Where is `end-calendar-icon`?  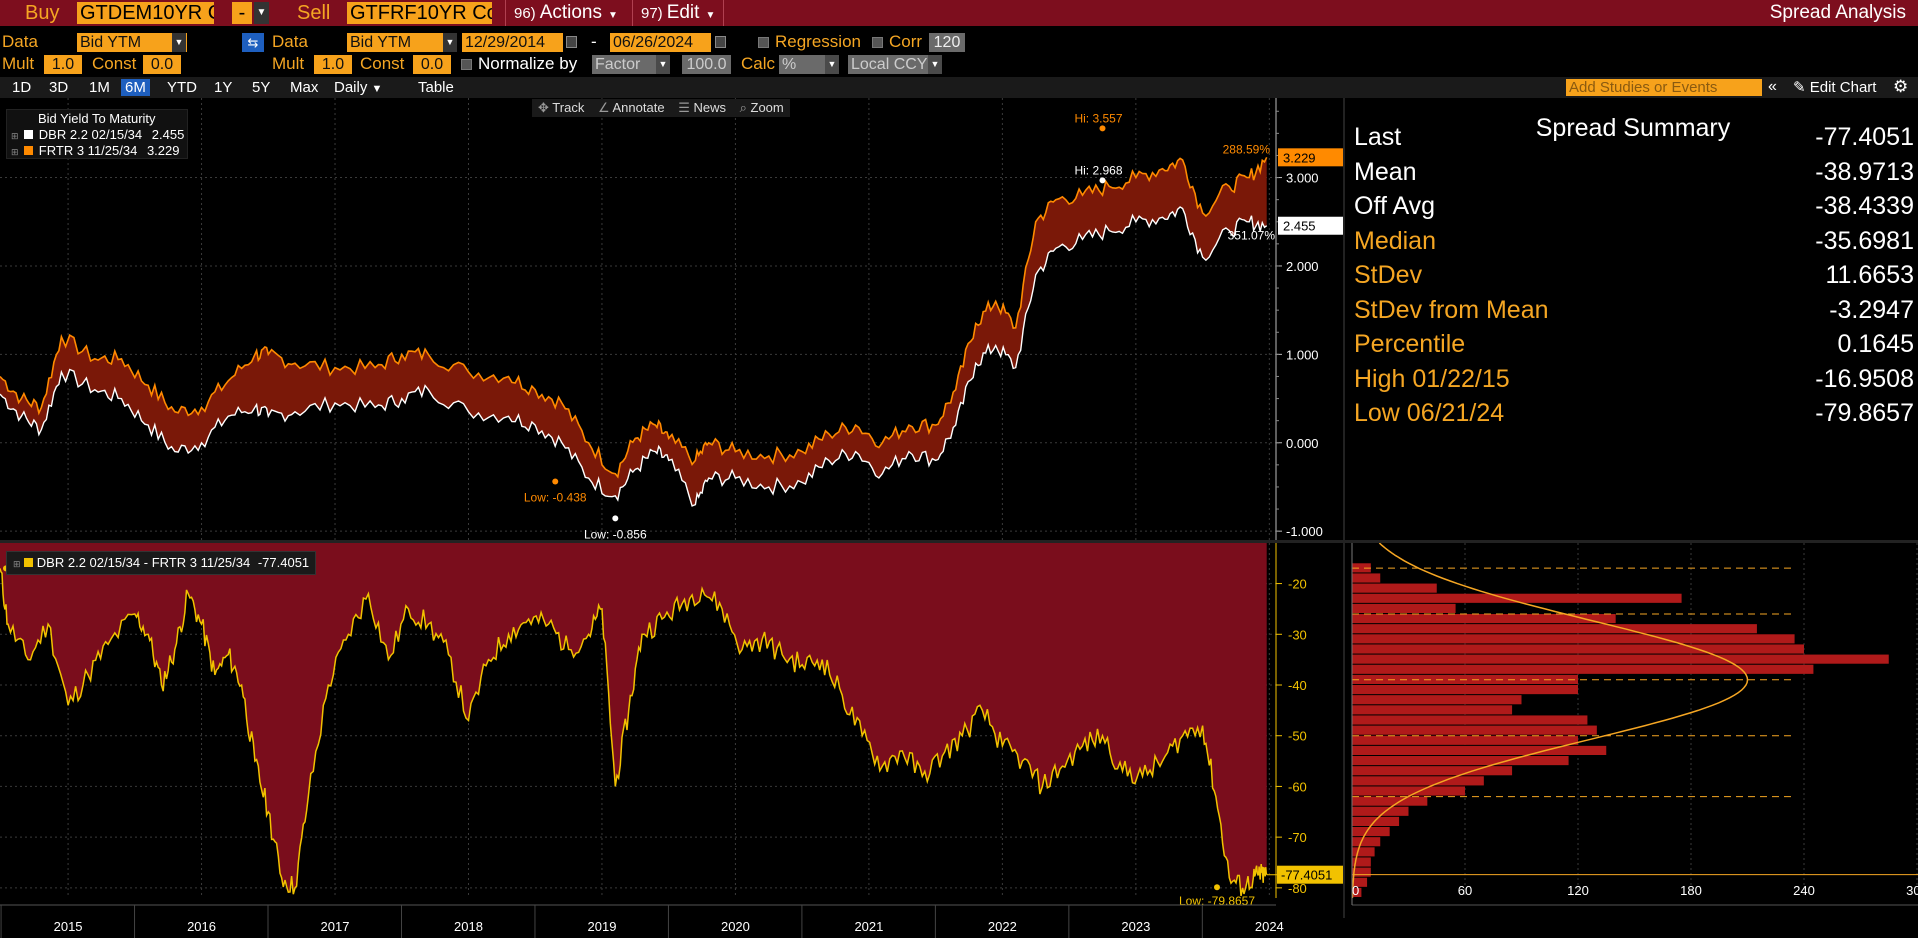
end-calendar-icon is located at coordinates (720, 42).